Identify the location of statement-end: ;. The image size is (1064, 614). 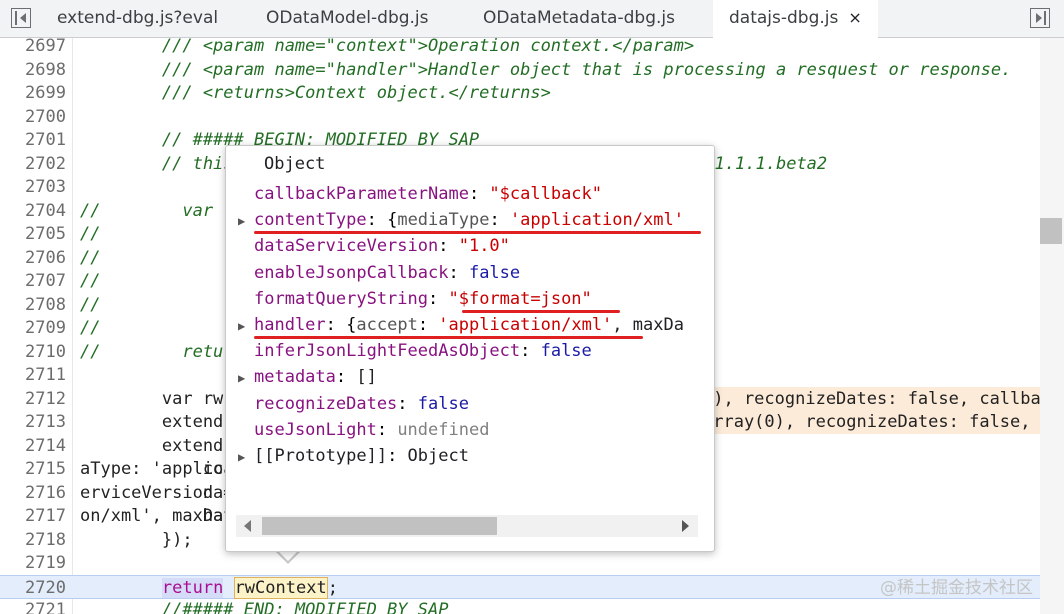
(332, 587).